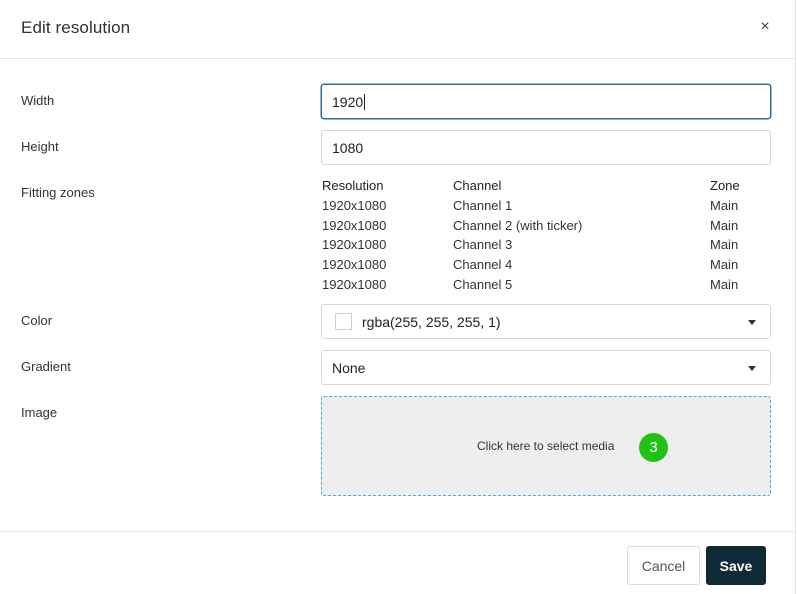 Image resolution: width=797 pixels, height=594 pixels. Describe the element at coordinates (39, 412) in the screenshot. I see `image-label: Image` at that location.